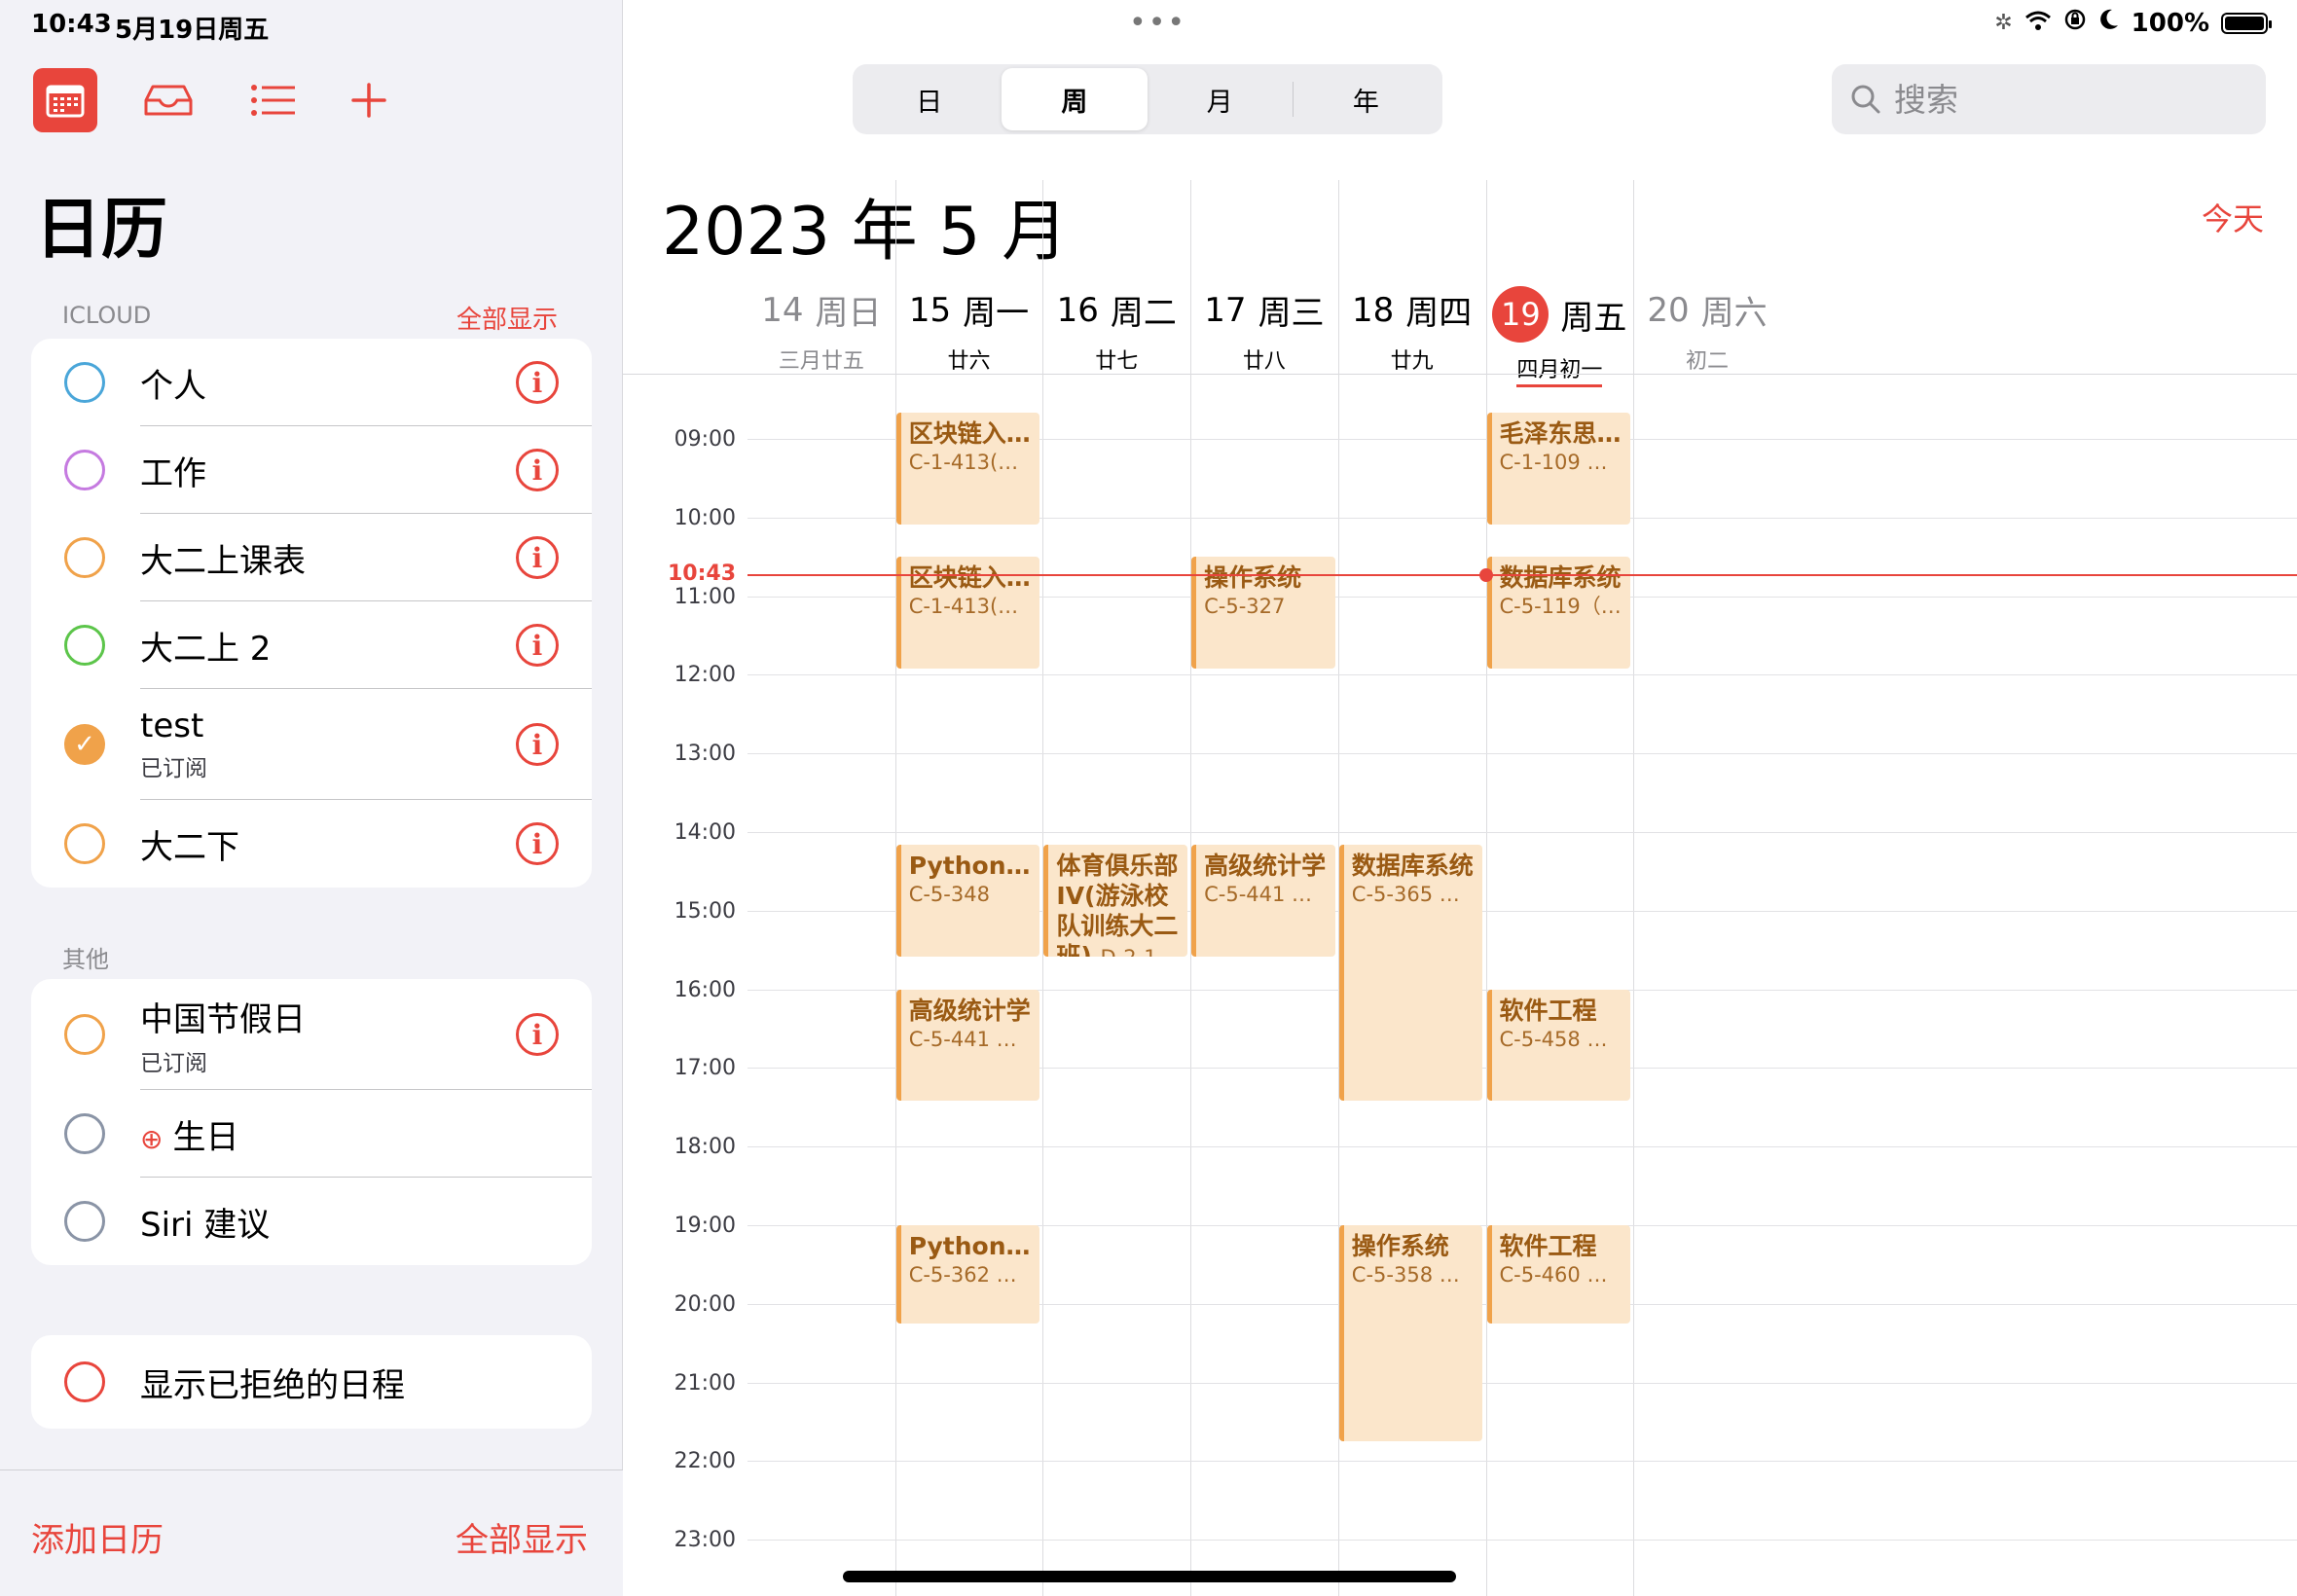 Image resolution: width=2297 pixels, height=1596 pixels. Describe the element at coordinates (1225, 310) in the screenshot. I see `day-number: 17` at that location.